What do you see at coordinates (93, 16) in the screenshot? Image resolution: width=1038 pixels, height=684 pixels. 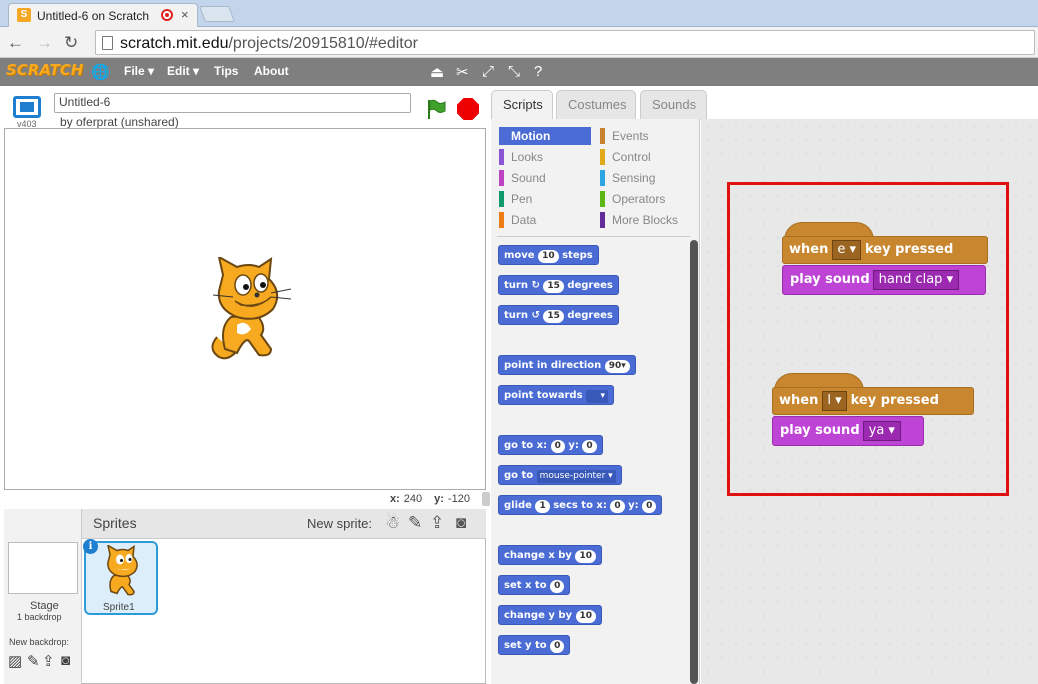 I see `tab-title: Untitled-6 on Scratch` at bounding box center [93, 16].